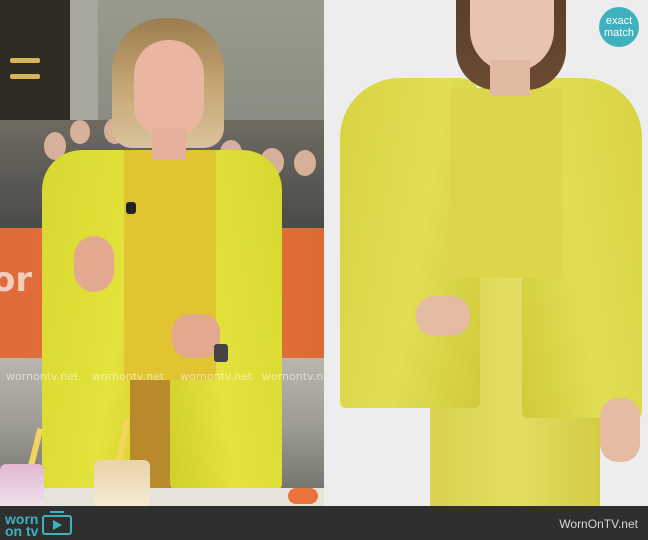  What do you see at coordinates (619, 33) in the screenshot?
I see `badge-line-2: match` at bounding box center [619, 33].